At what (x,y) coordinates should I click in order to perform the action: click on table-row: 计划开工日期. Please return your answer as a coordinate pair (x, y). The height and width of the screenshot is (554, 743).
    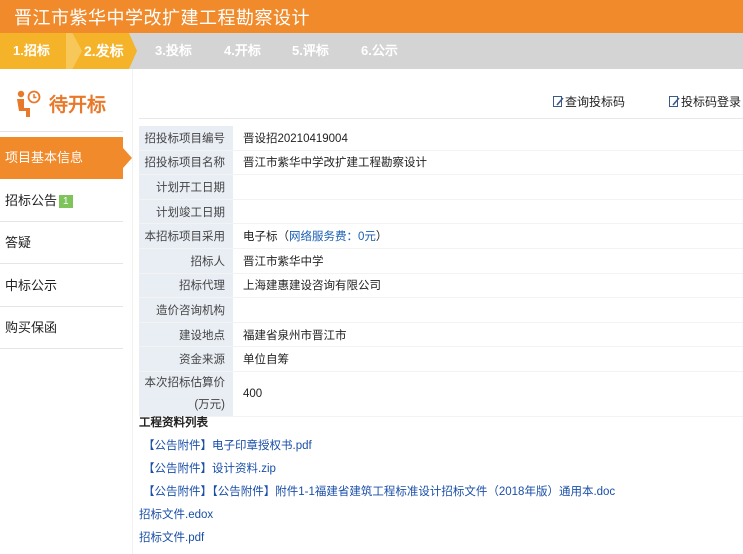
    Looking at the image, I should click on (441, 187).